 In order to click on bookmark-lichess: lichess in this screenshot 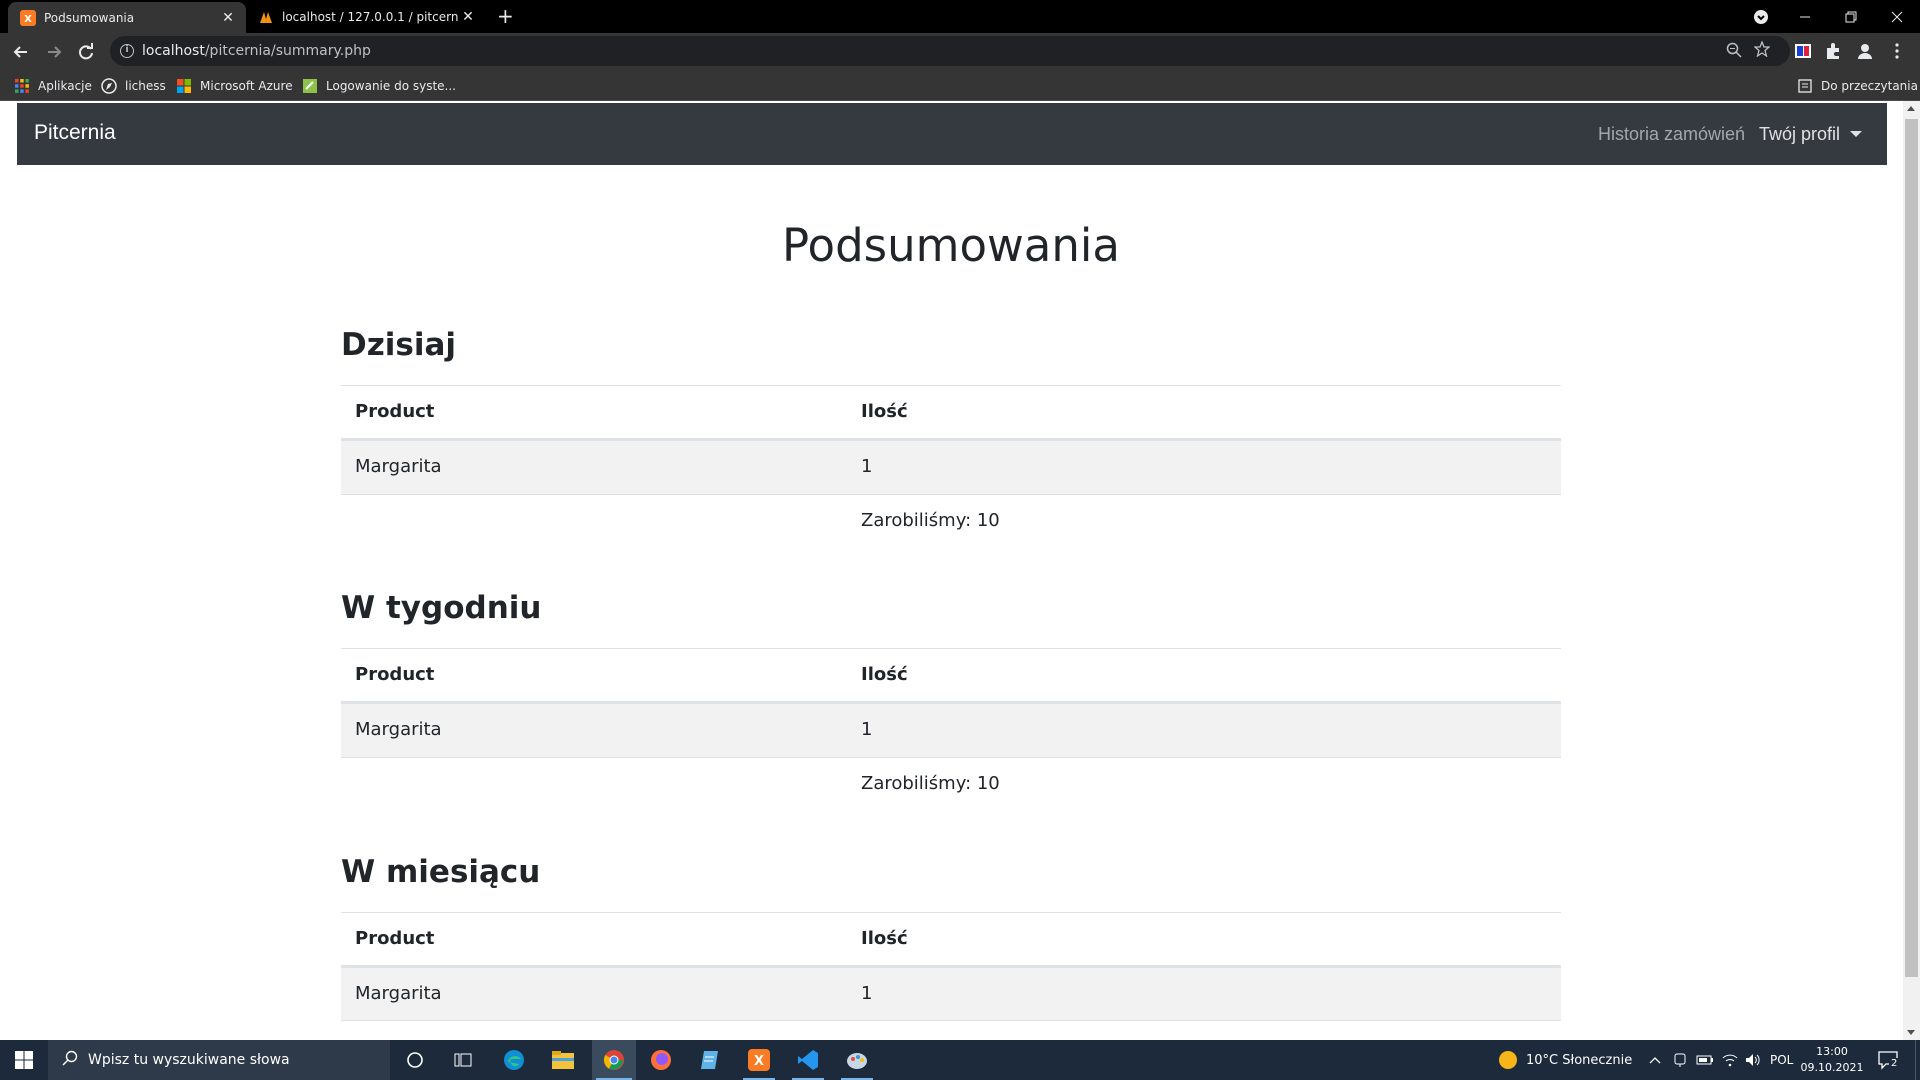, I will do `click(133, 86)`.